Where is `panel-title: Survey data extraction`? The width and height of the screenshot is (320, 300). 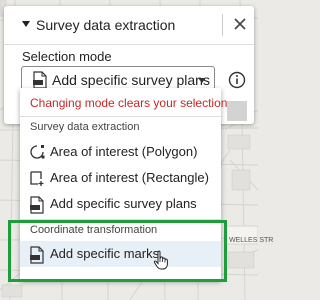
panel-title: Survey data extraction is located at coordinates (106, 25).